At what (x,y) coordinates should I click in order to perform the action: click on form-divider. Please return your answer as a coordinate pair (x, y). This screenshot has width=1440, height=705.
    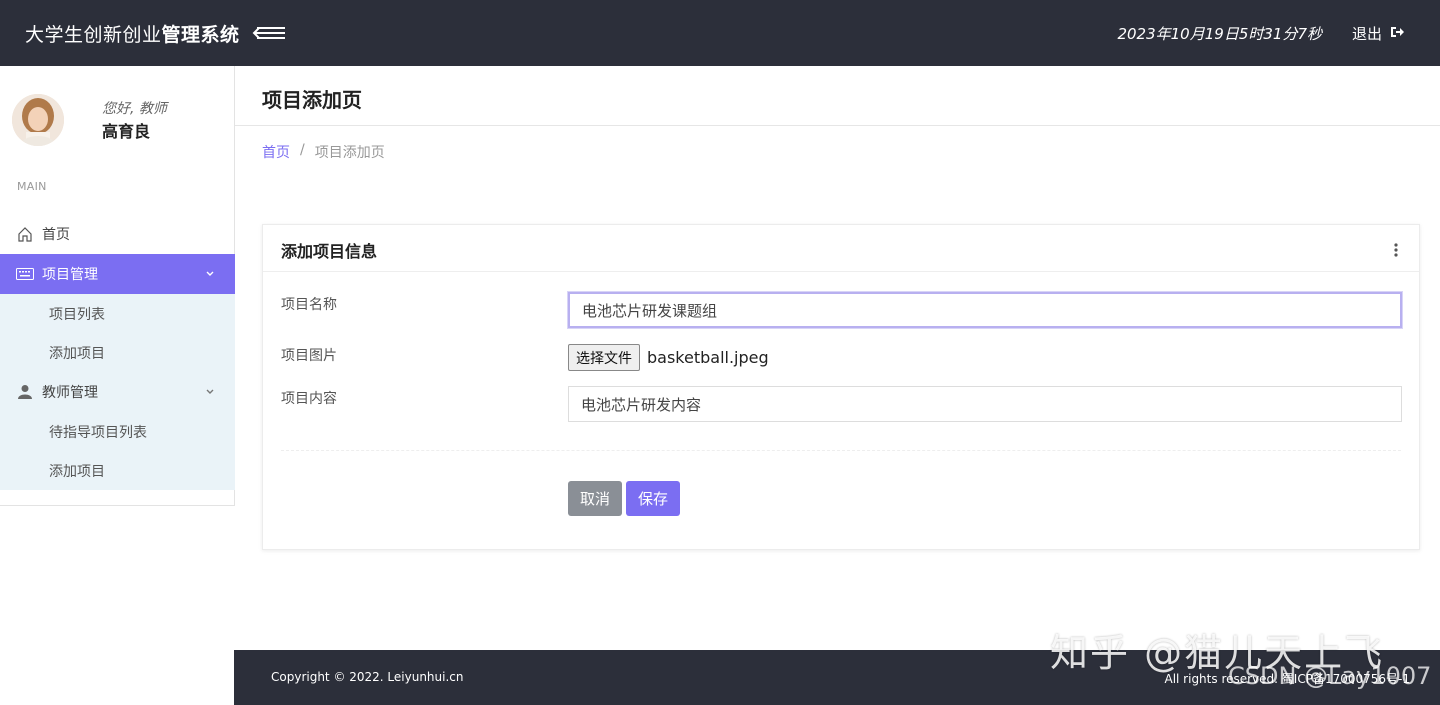
    Looking at the image, I should click on (841, 450).